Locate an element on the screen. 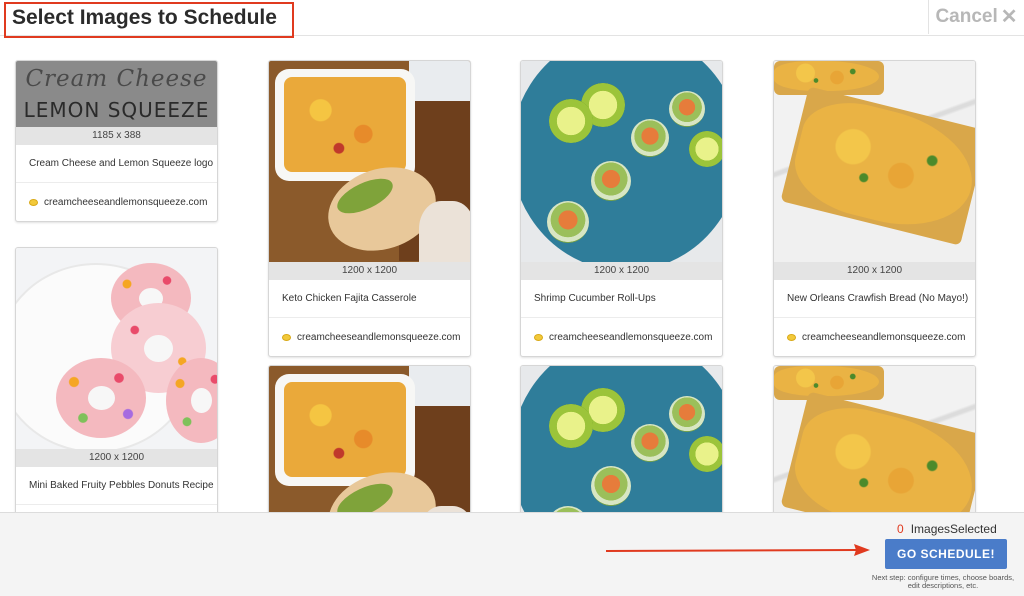  donuts-image is located at coordinates (116, 348).